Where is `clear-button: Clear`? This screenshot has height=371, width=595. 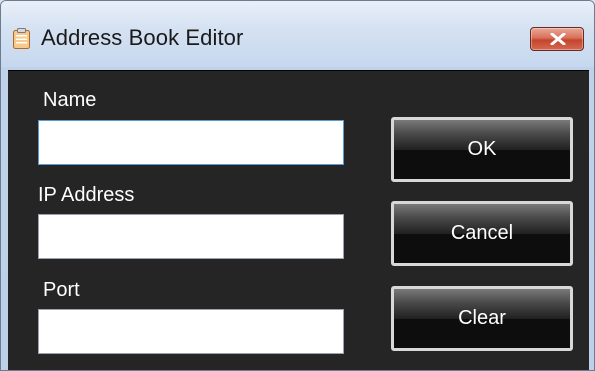
clear-button: Clear is located at coordinates (482, 318).